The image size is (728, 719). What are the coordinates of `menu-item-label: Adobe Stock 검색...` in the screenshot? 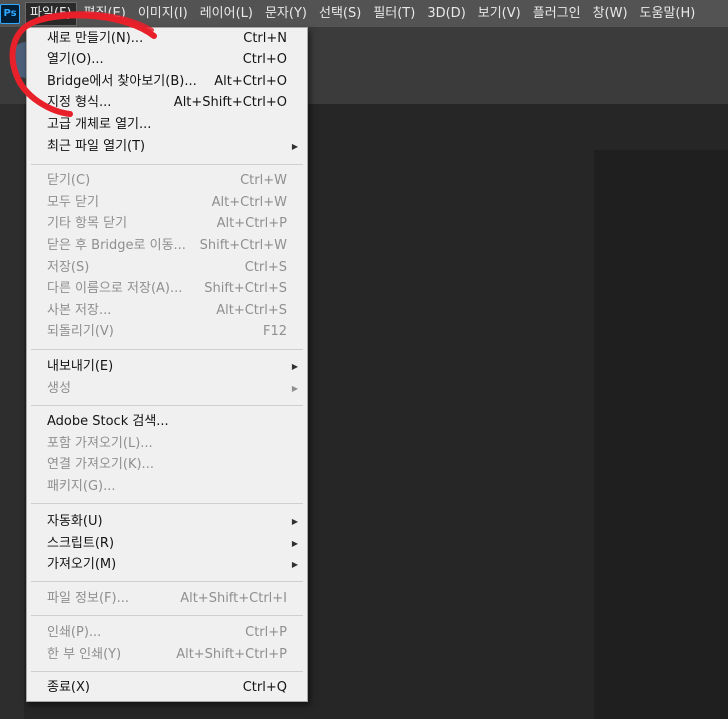 It's located at (108, 421).